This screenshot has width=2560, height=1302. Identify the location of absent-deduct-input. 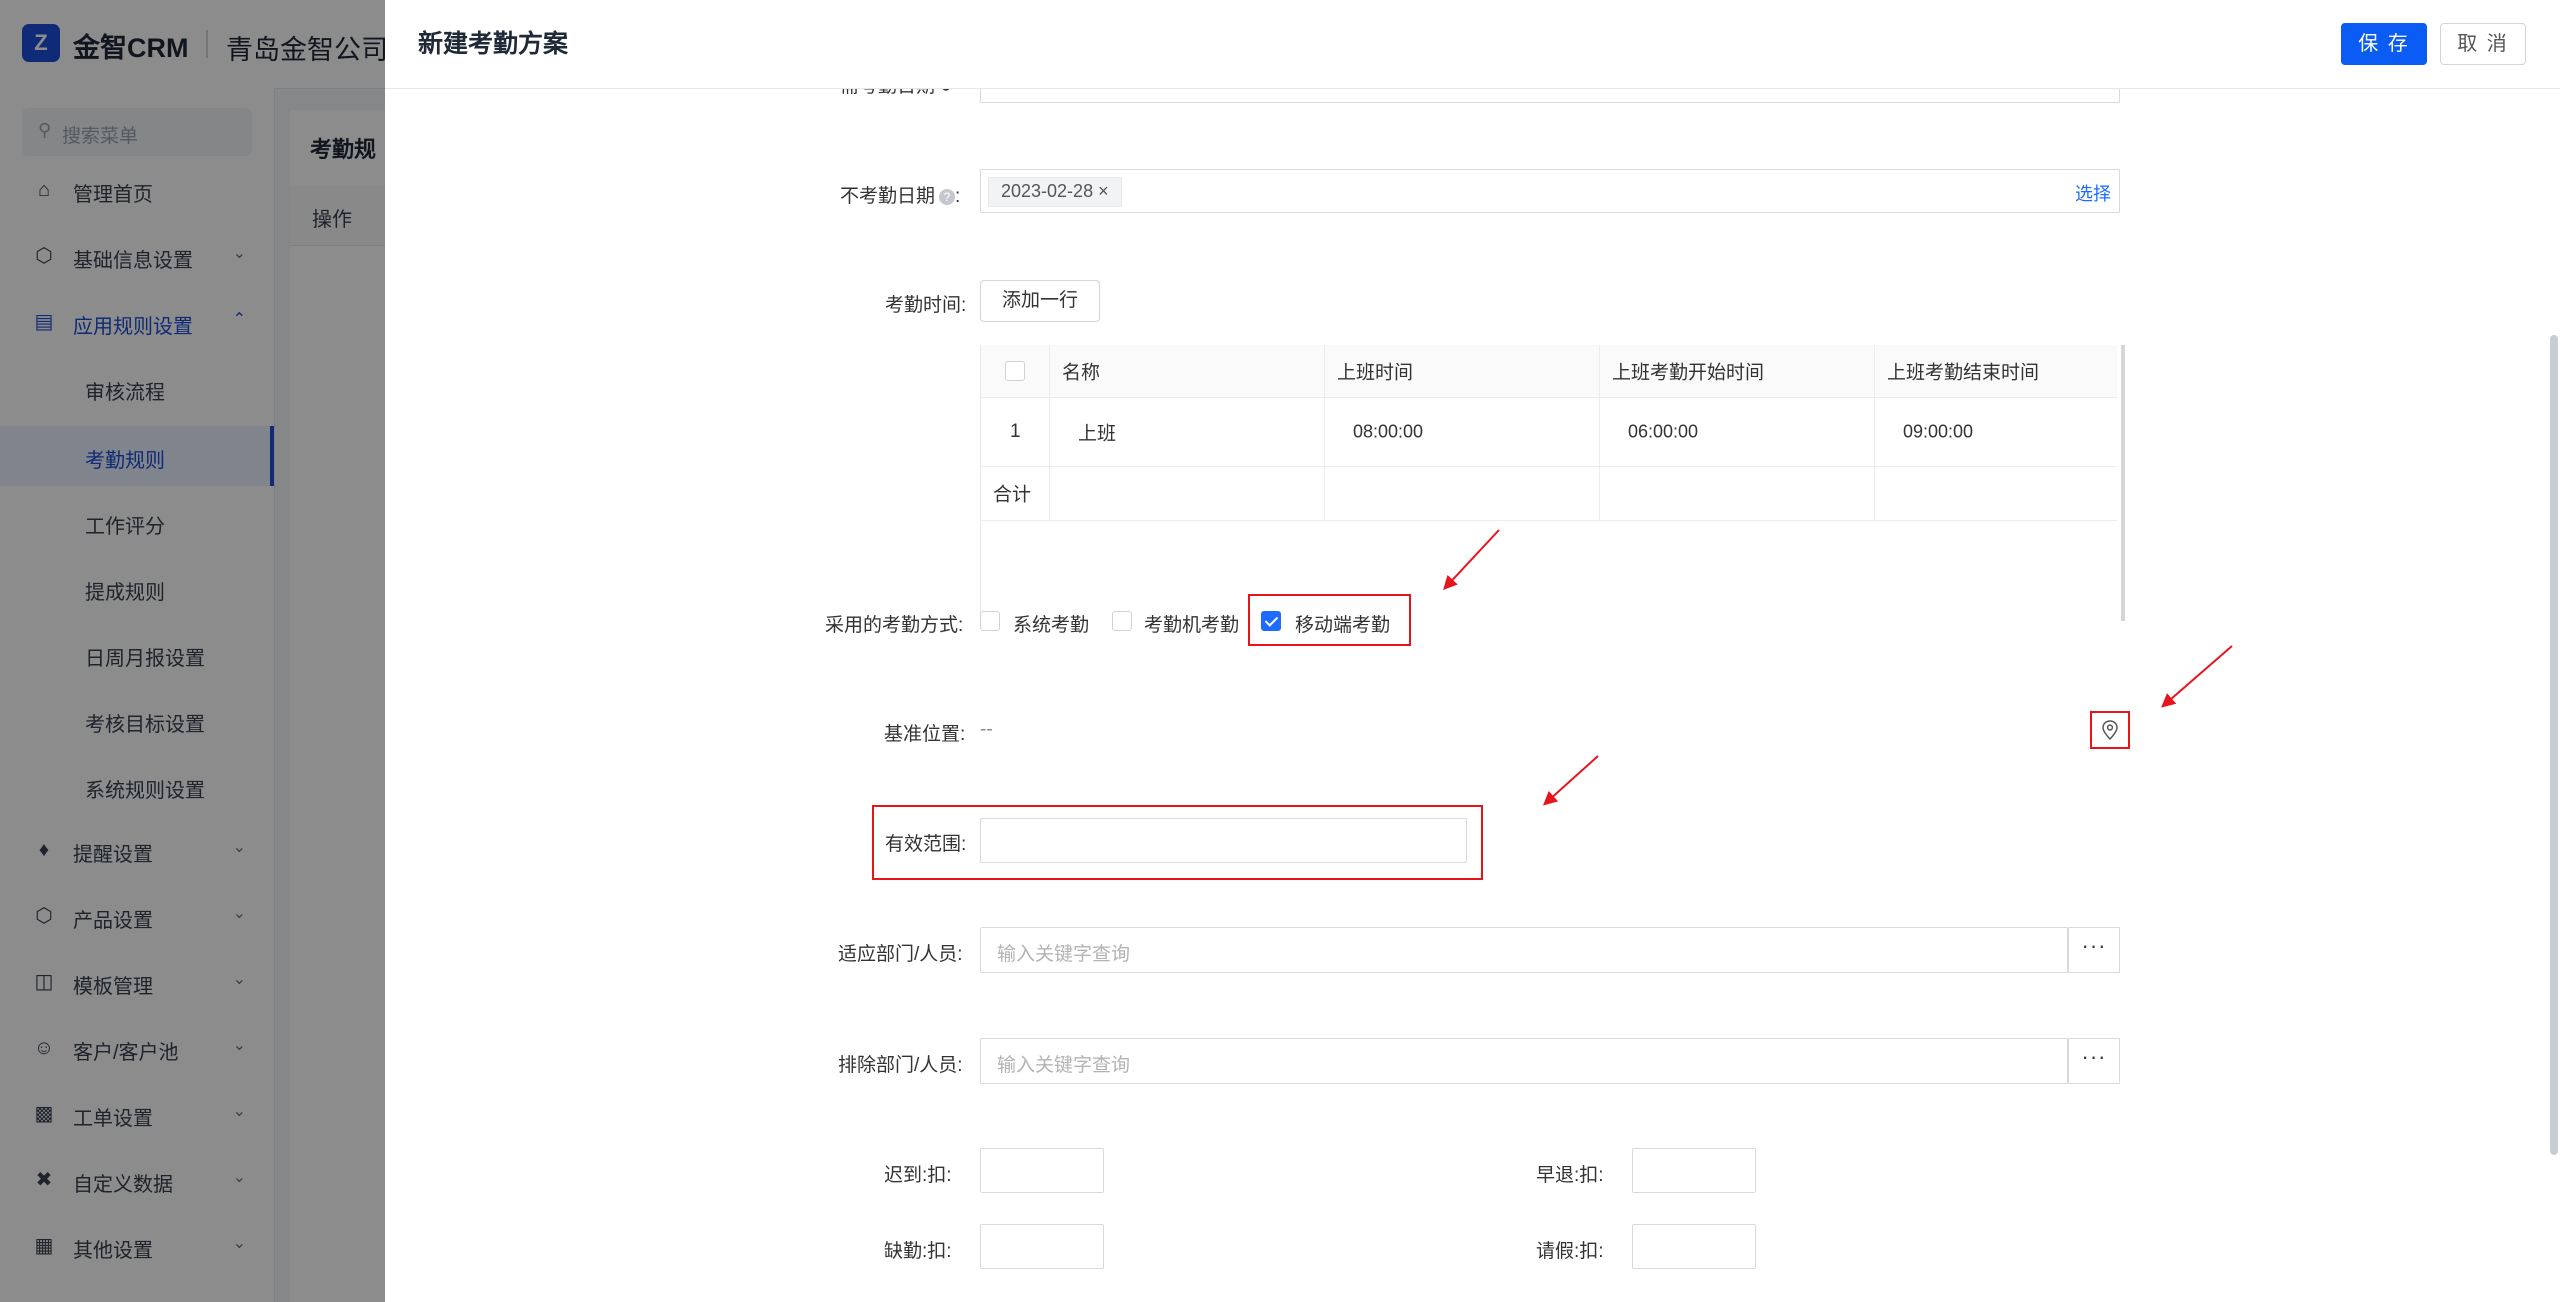
(1042, 1246).